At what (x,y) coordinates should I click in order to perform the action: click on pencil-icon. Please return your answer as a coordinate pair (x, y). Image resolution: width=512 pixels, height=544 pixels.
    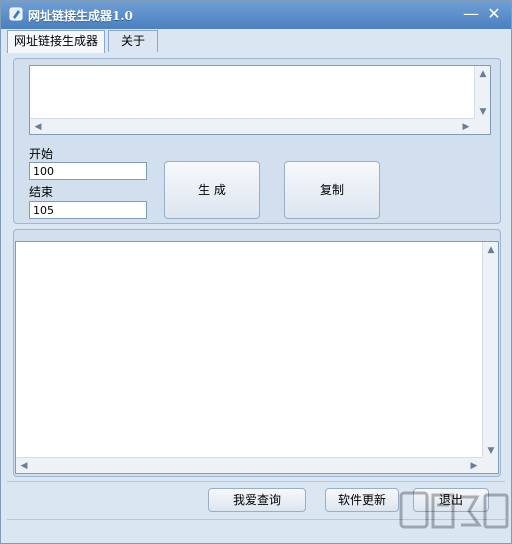
    Looking at the image, I should click on (16, 14).